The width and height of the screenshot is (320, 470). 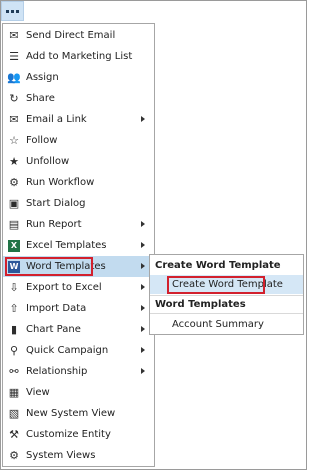 What do you see at coordinates (14, 182) in the screenshot?
I see `workflow-icon: ⚙` at bounding box center [14, 182].